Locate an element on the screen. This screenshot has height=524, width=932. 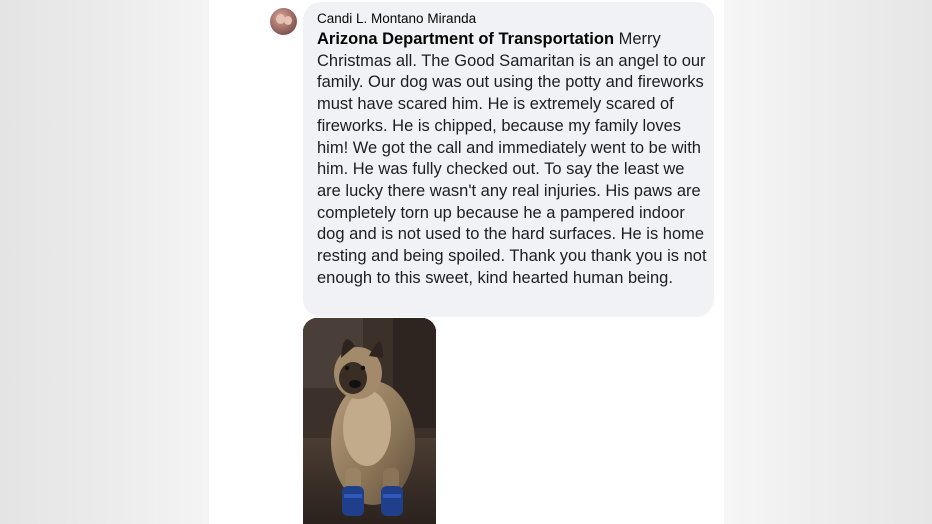
dog-photo is located at coordinates (369, 421).